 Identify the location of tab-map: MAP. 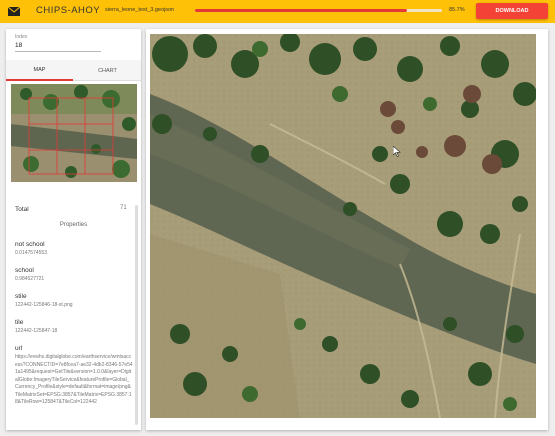
(39, 70).